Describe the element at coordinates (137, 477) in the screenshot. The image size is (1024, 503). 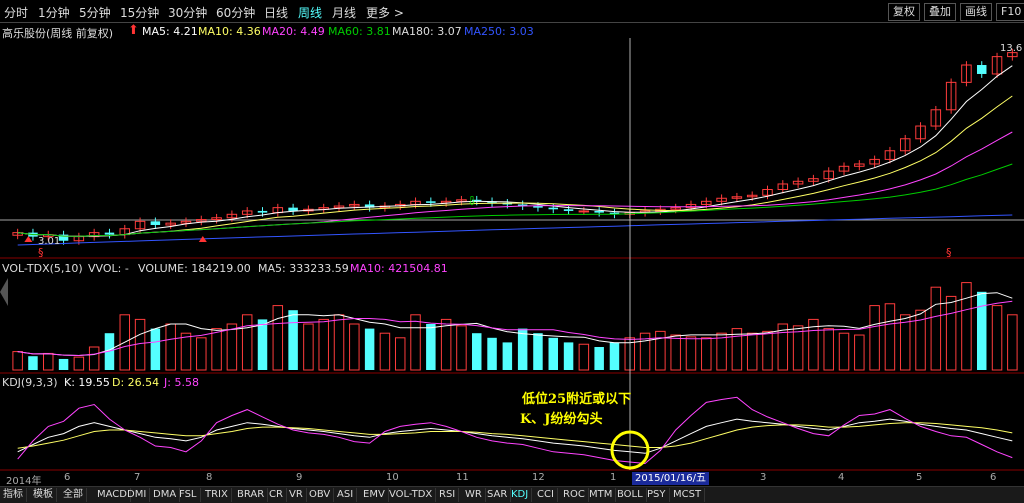
I see `x-axis-label: 7` at that location.